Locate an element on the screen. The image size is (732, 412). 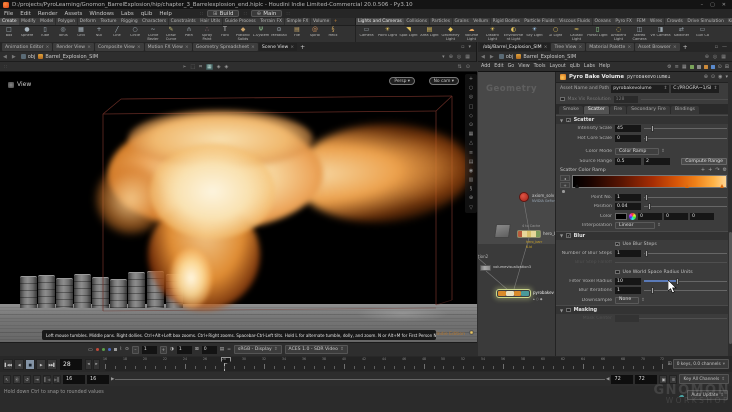
viewport-tool-icon: ▦ is located at coordinates (471, 134).